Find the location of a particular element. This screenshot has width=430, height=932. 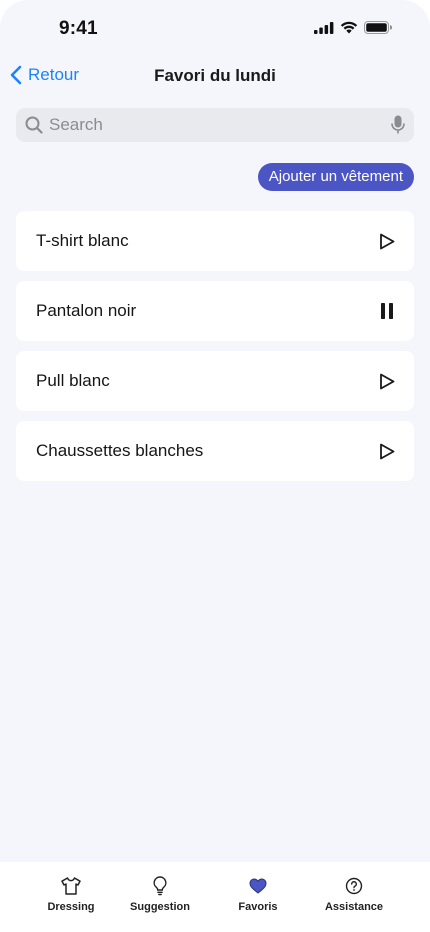

lightbulb-icon is located at coordinates (160, 886).